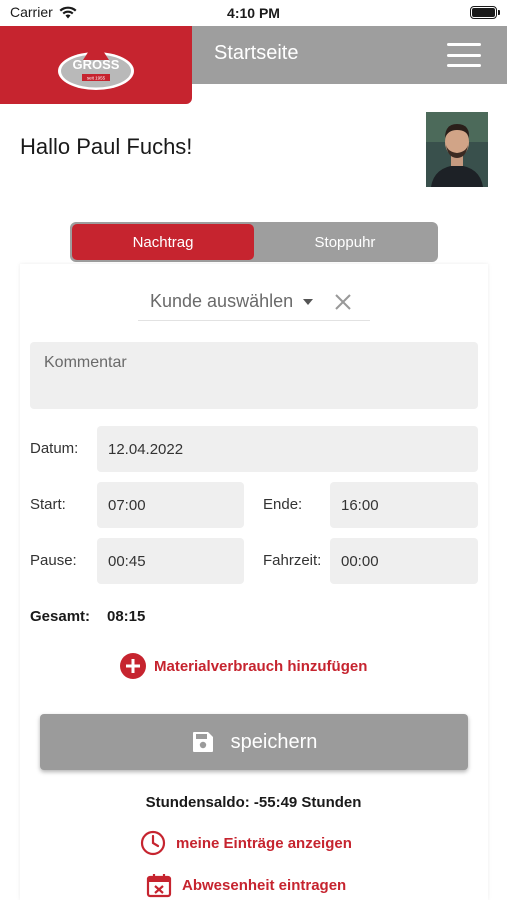 Image resolution: width=507 pixels, height=900 pixels. Describe the element at coordinates (308, 301) in the screenshot. I see `chevron-down-icon` at that location.